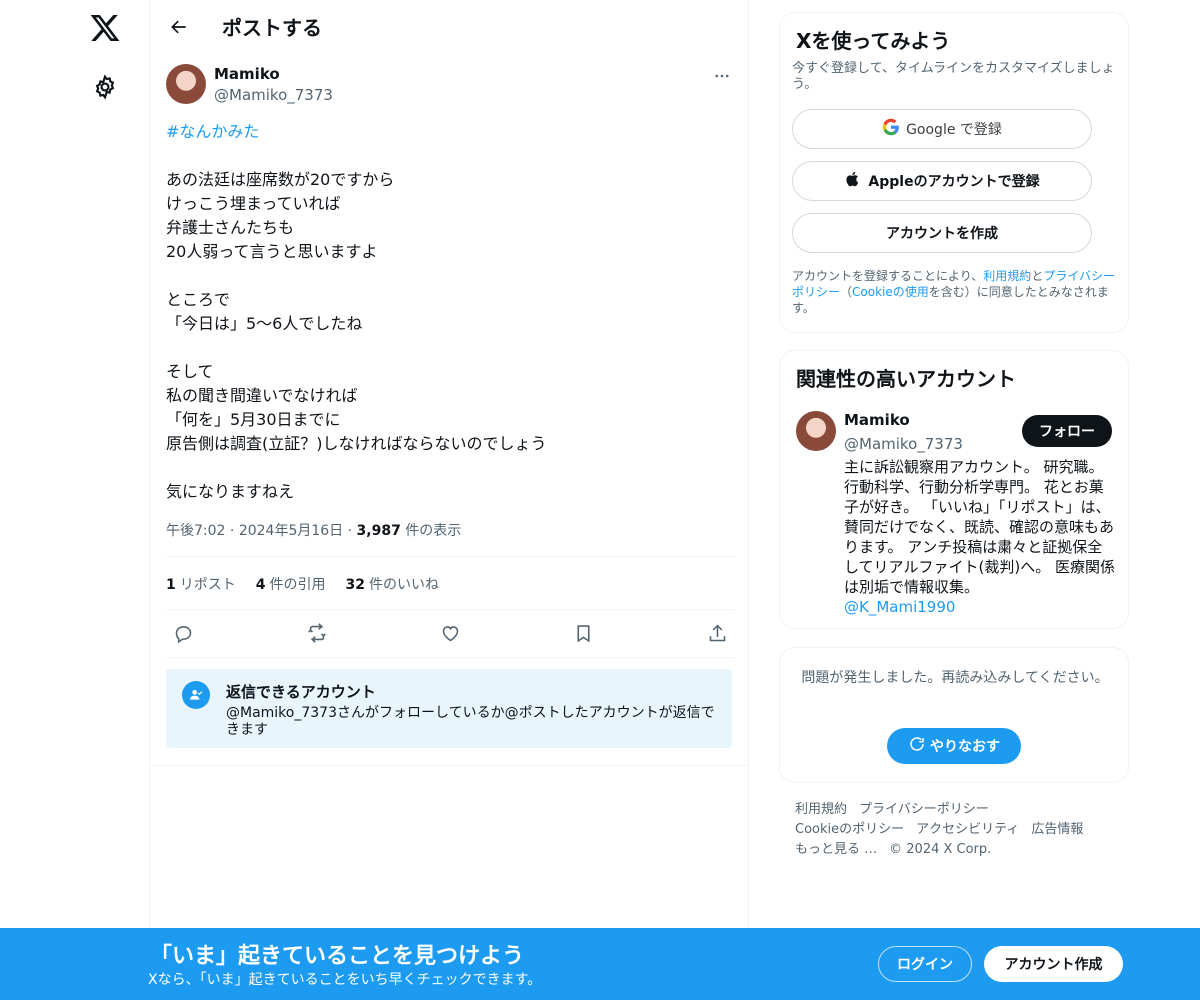 The height and width of the screenshot is (1000, 1200). I want to click on footer-link-privacy: プライバシーポリシー, so click(924, 809).